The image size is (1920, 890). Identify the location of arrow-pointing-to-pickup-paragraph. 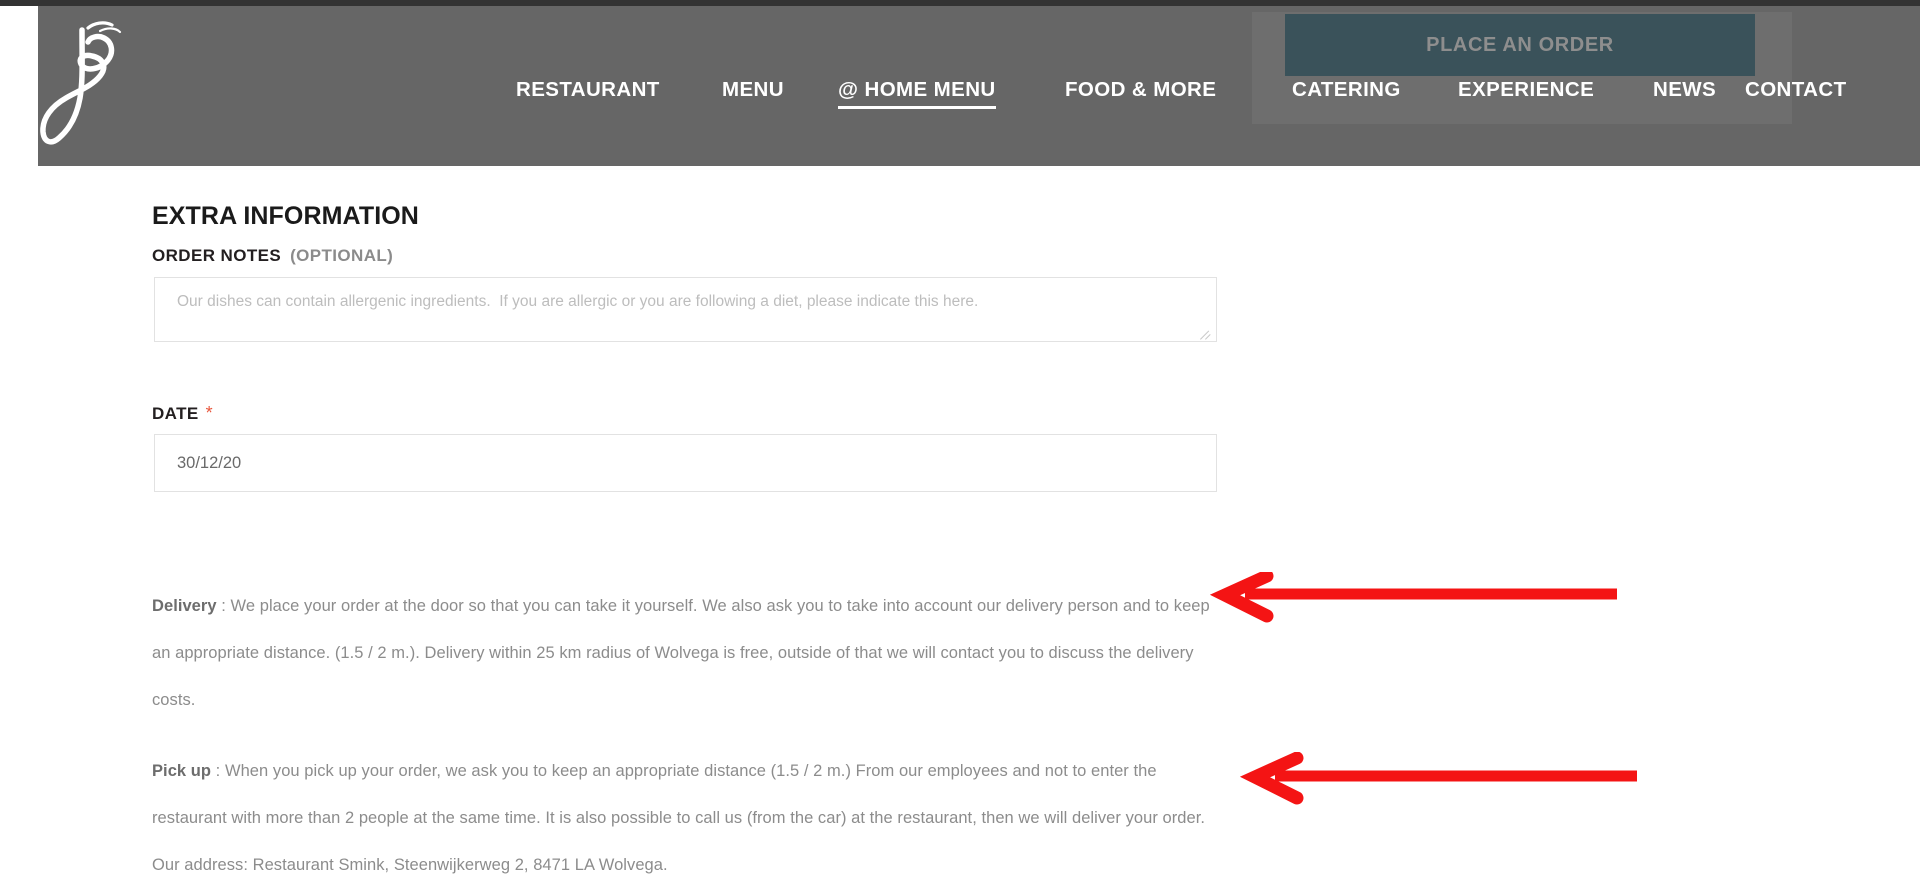
(1438, 778).